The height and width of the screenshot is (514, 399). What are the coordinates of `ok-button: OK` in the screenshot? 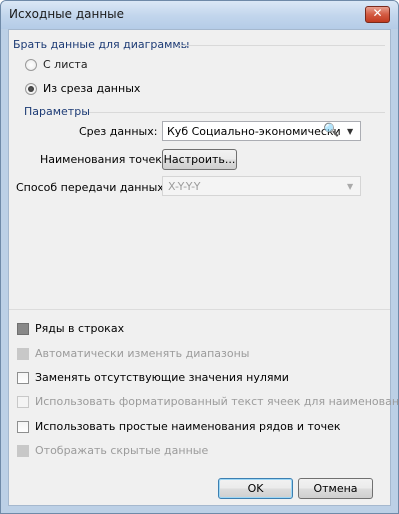 It's located at (255, 488).